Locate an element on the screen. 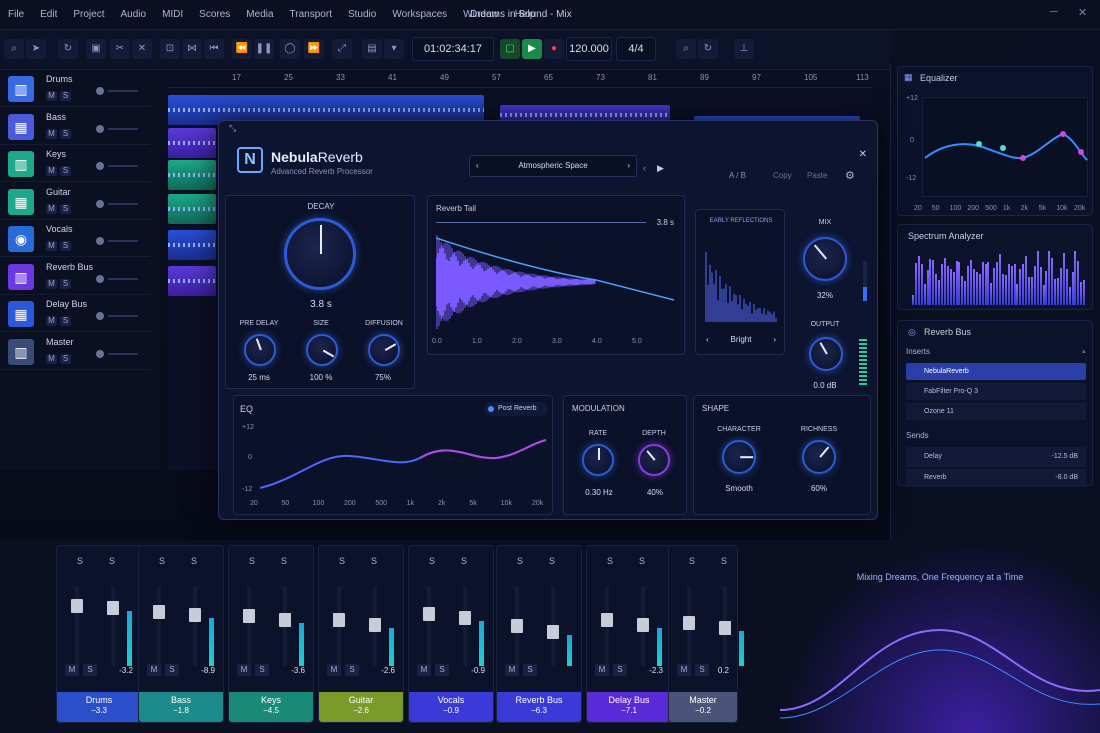  richness-knob is located at coordinates (819, 457).